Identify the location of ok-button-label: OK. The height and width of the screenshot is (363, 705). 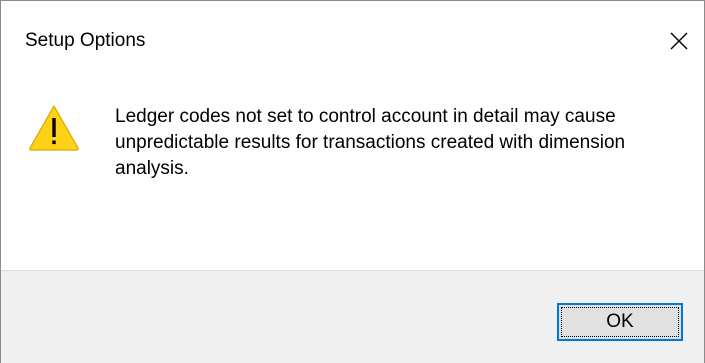
(620, 321).